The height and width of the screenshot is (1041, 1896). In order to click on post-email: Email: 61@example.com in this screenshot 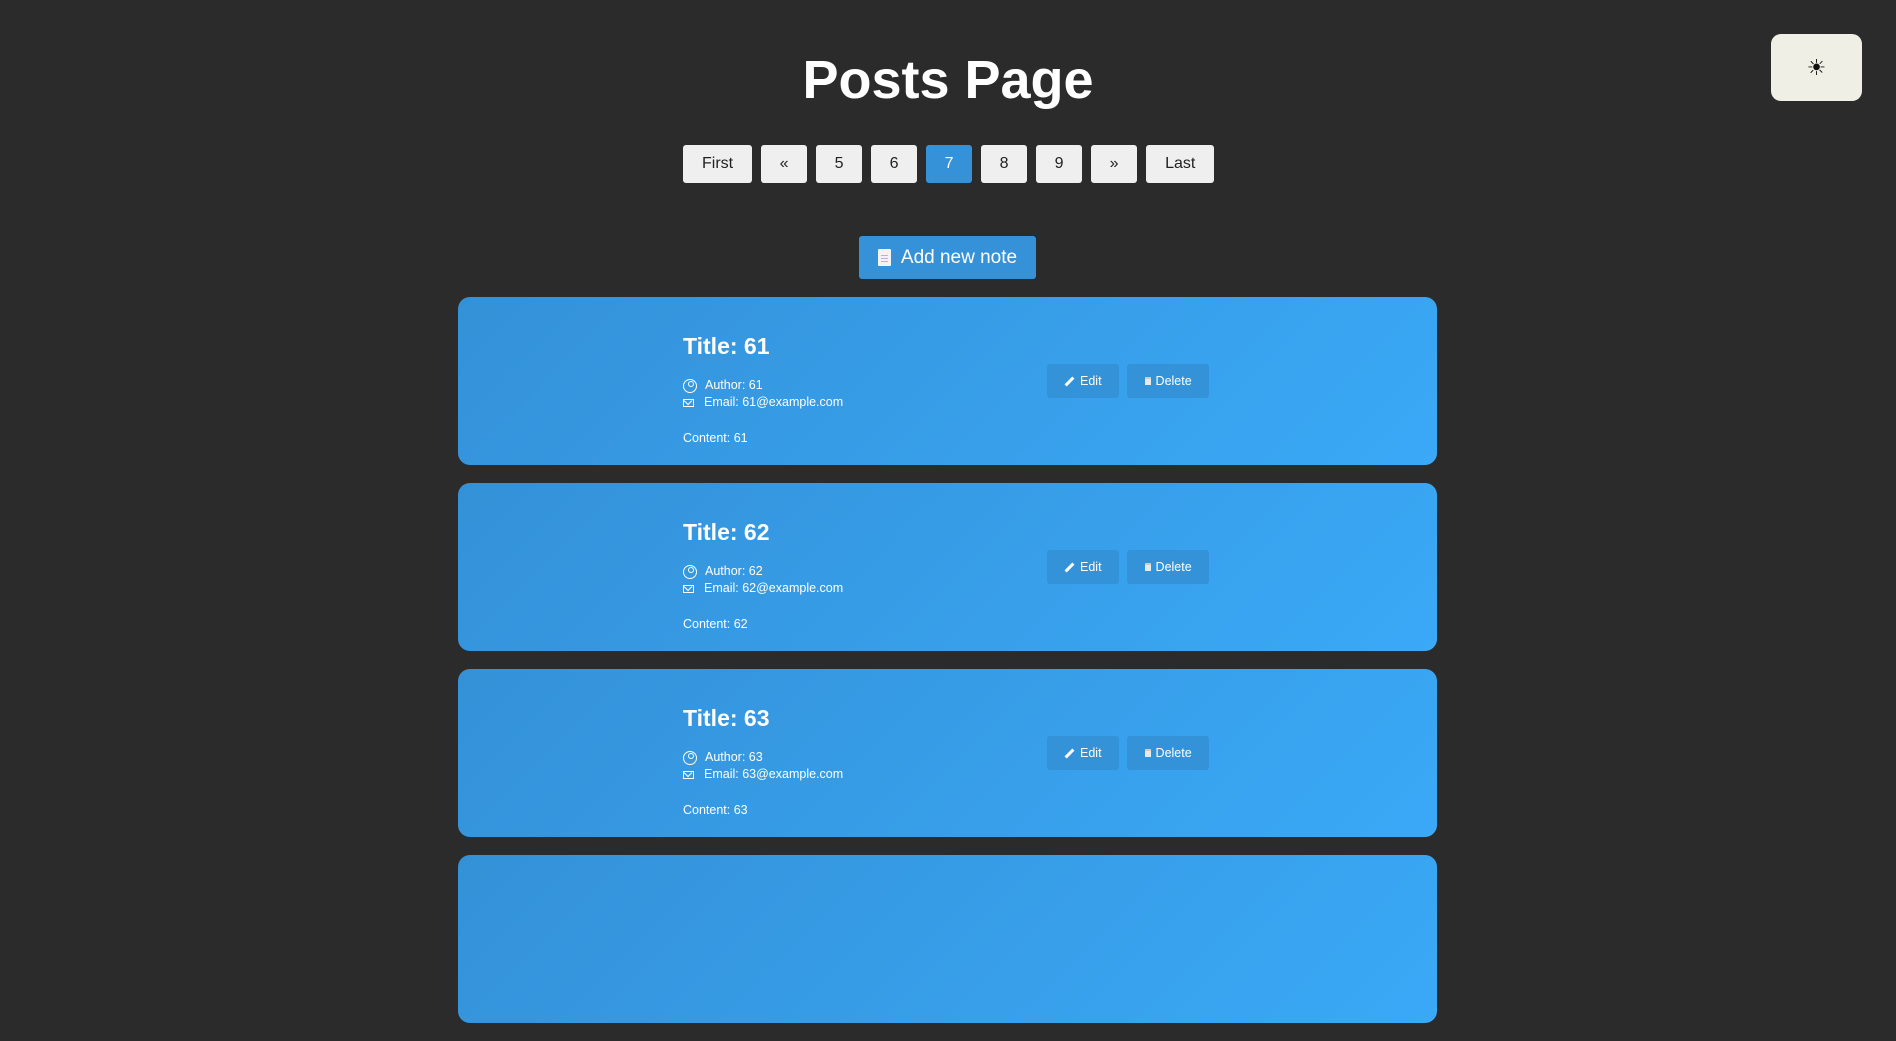, I will do `click(774, 402)`.